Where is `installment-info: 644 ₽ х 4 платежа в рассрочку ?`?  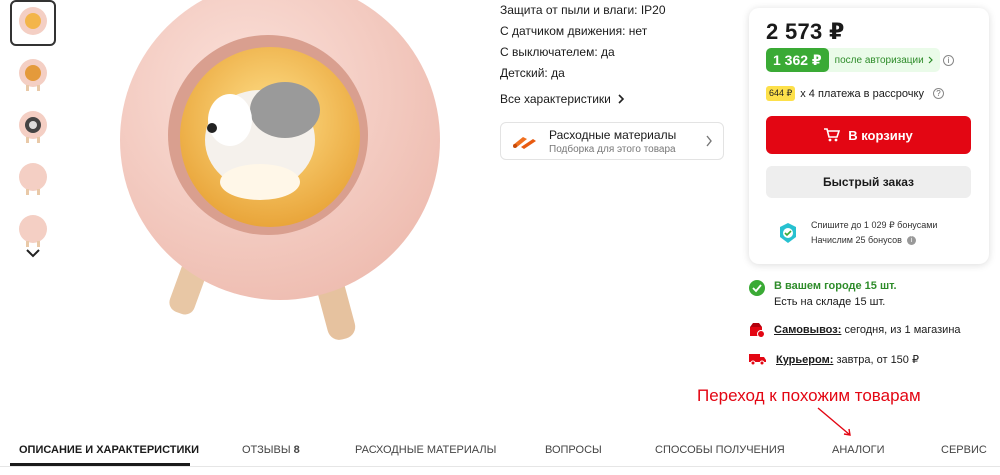
installment-info: 644 ₽ х 4 платежа в рассрочку ? is located at coordinates (855, 93).